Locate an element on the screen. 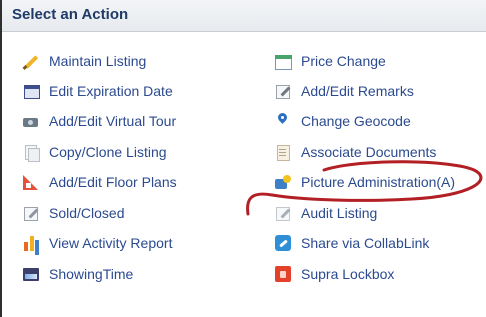  view-activity-report-link: View Activity Report is located at coordinates (97, 243).